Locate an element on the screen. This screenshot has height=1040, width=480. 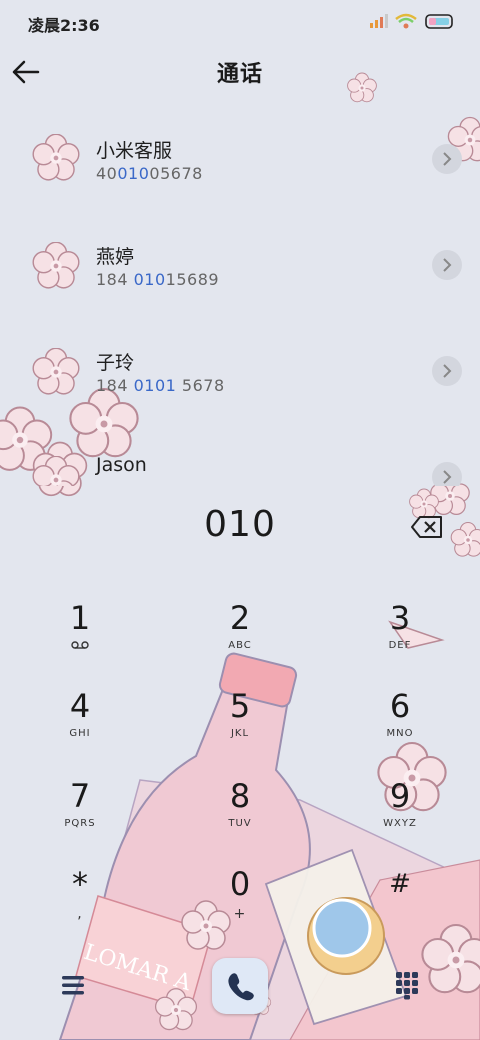
key-star: * , is located at coordinates (80, 906).